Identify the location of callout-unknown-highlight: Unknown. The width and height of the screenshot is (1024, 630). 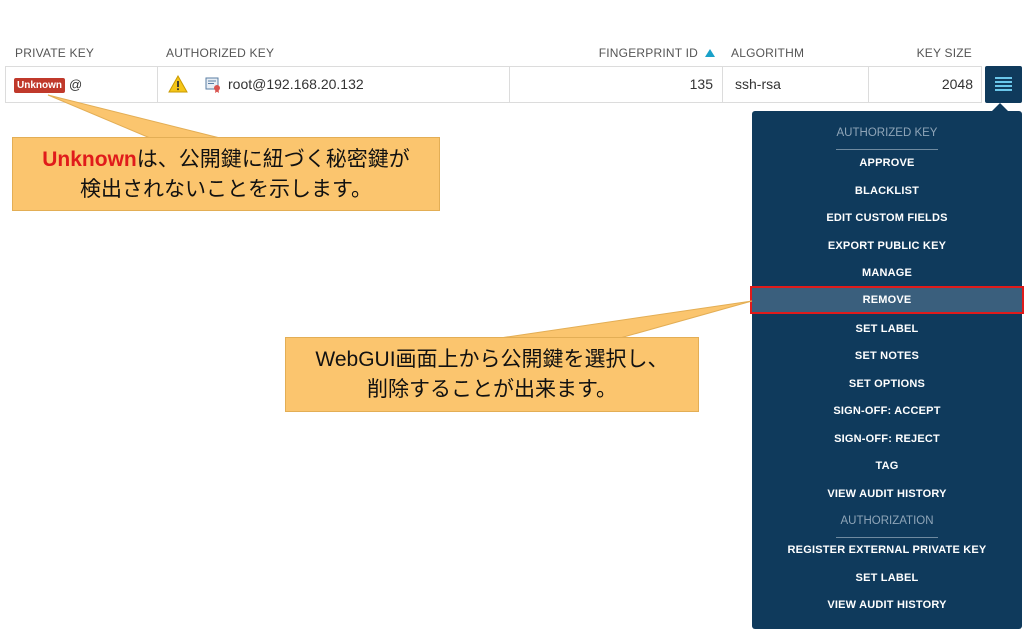
(89, 159).